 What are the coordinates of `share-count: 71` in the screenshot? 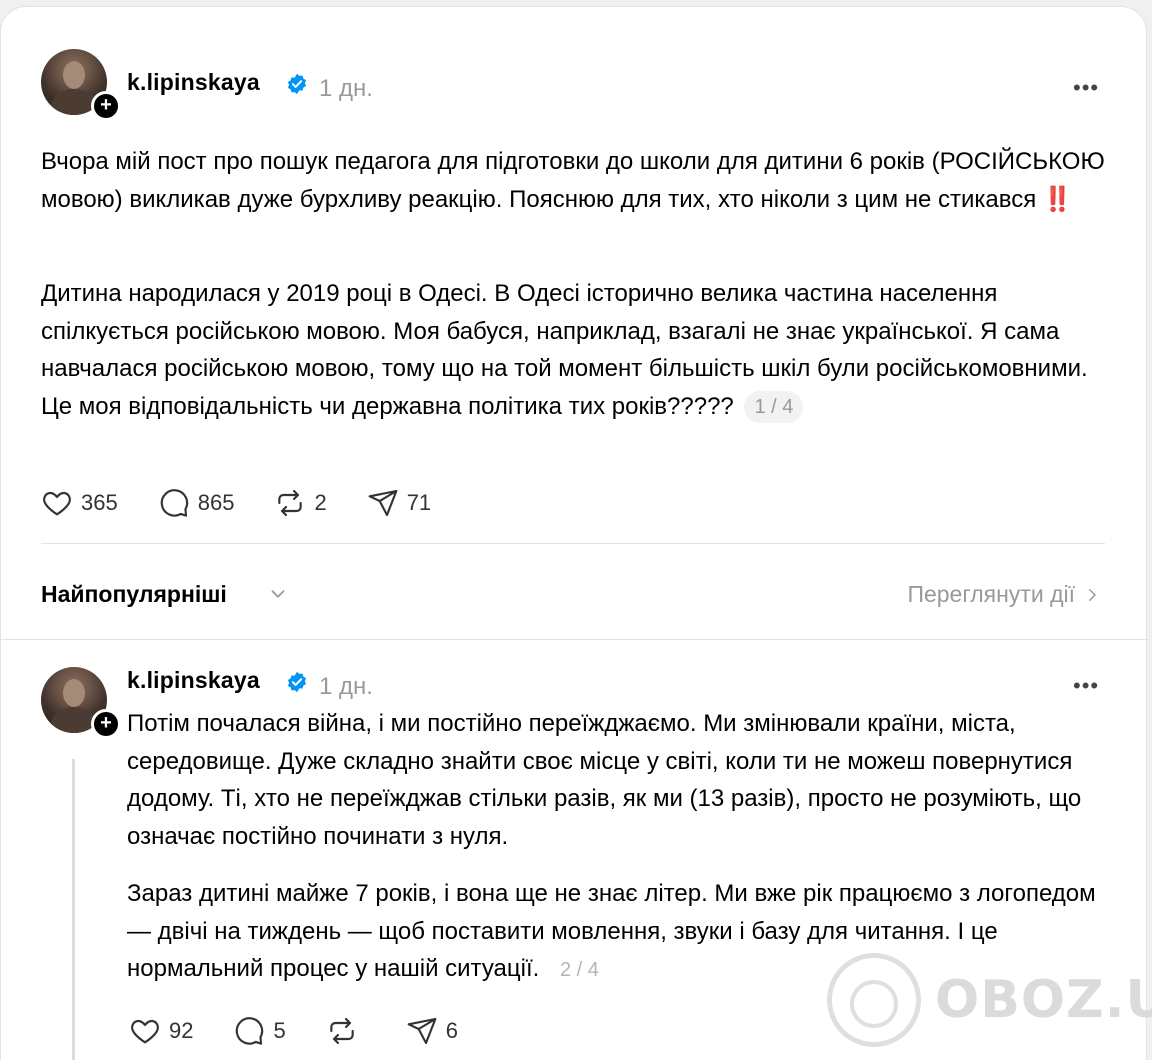 It's located at (419, 502).